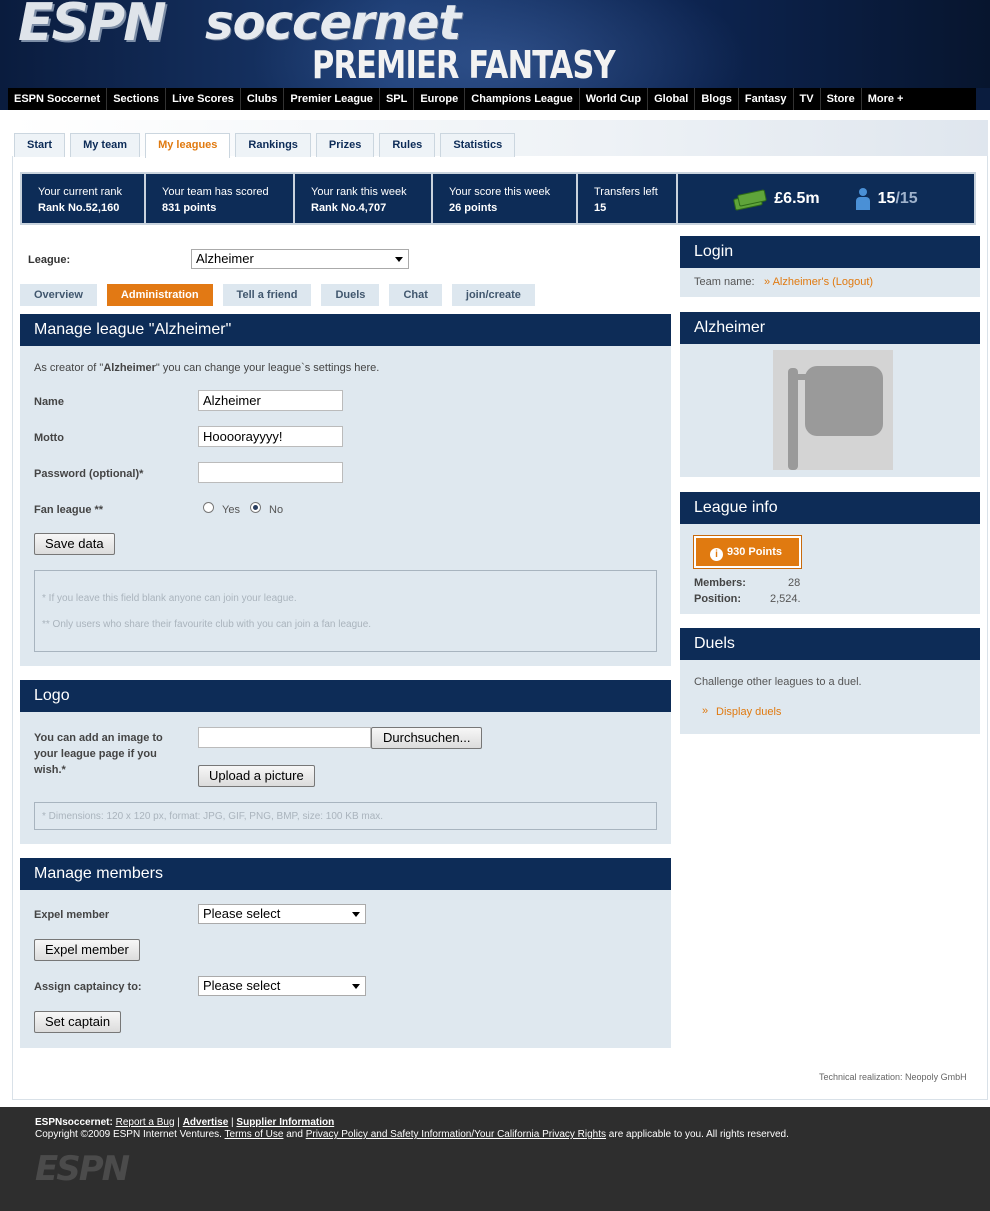 This screenshot has width=990, height=1211. Describe the element at coordinates (87, 950) in the screenshot. I see `expel-member-button: Expel member` at that location.